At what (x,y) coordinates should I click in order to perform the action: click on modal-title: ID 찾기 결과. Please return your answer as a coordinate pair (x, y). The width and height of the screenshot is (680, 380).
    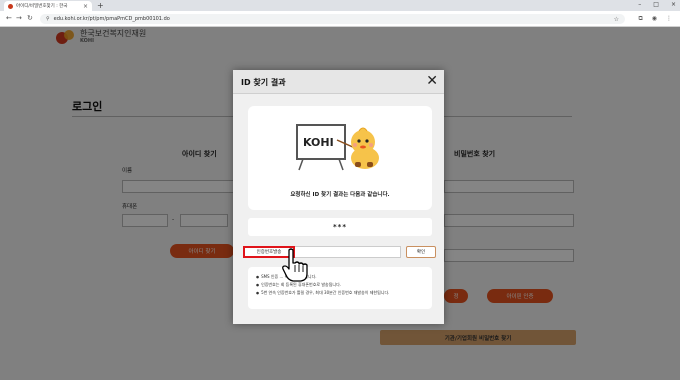
    Looking at the image, I should click on (263, 82).